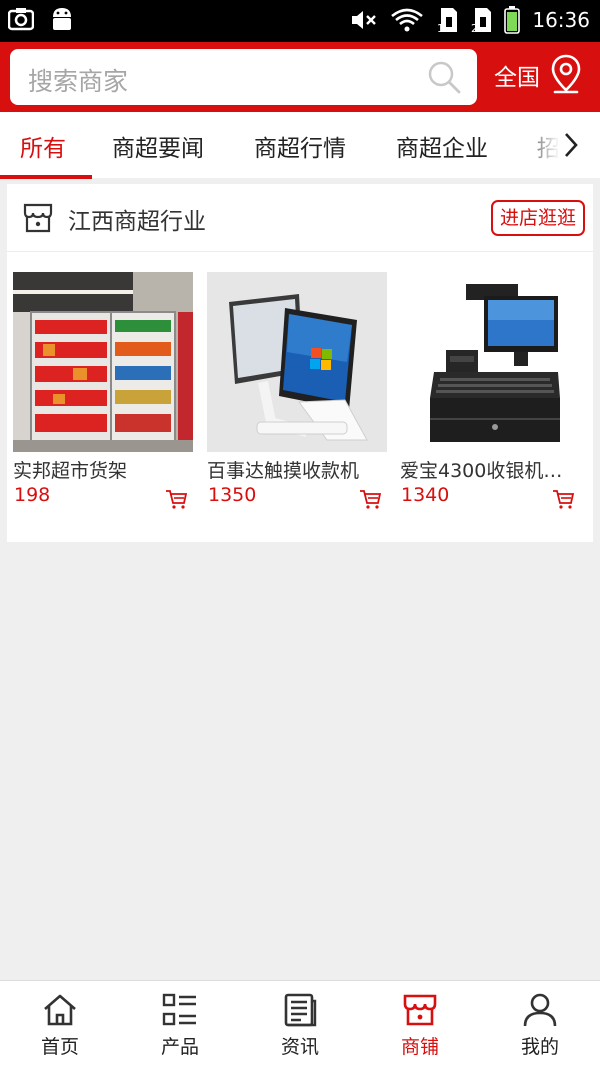 Image resolution: width=600 pixels, height=1067 pixels. I want to click on tab-market: 商超行情, so click(300, 146).